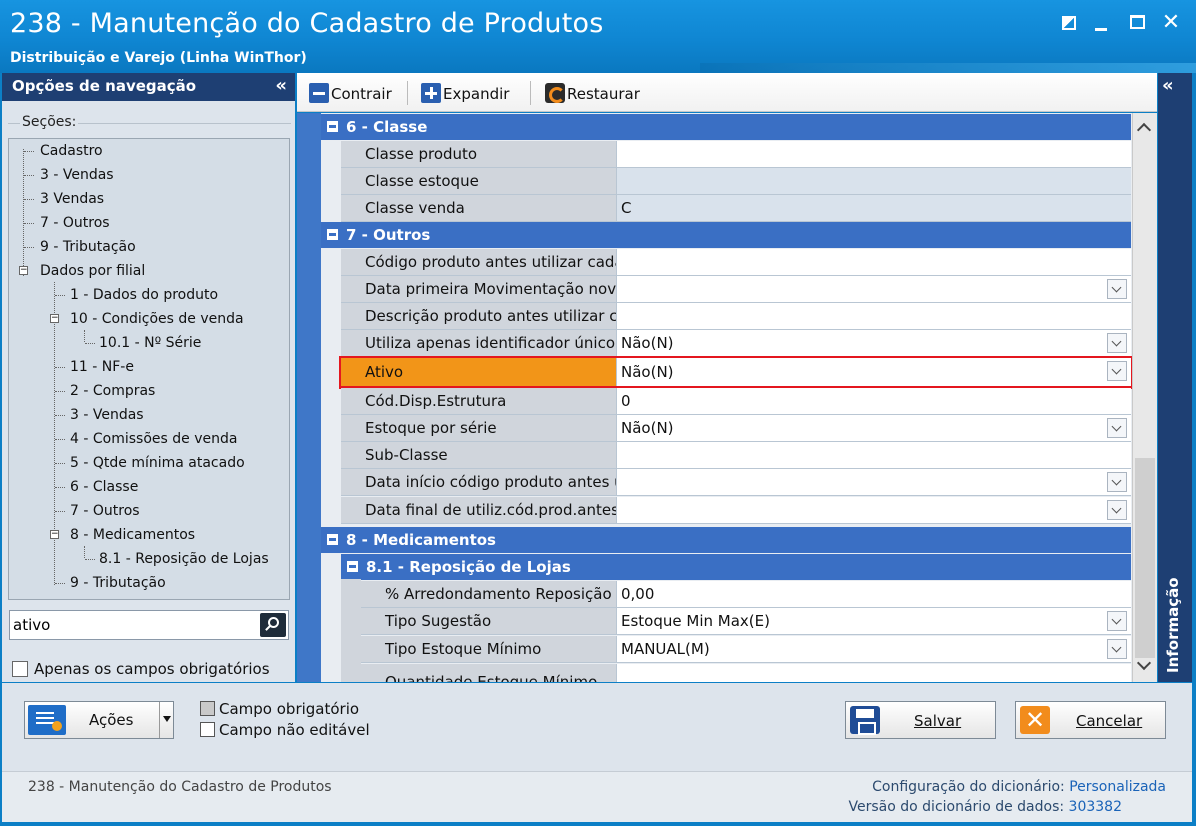 The image size is (1196, 826). I want to click on actions-dropdown-icon, so click(166, 720).